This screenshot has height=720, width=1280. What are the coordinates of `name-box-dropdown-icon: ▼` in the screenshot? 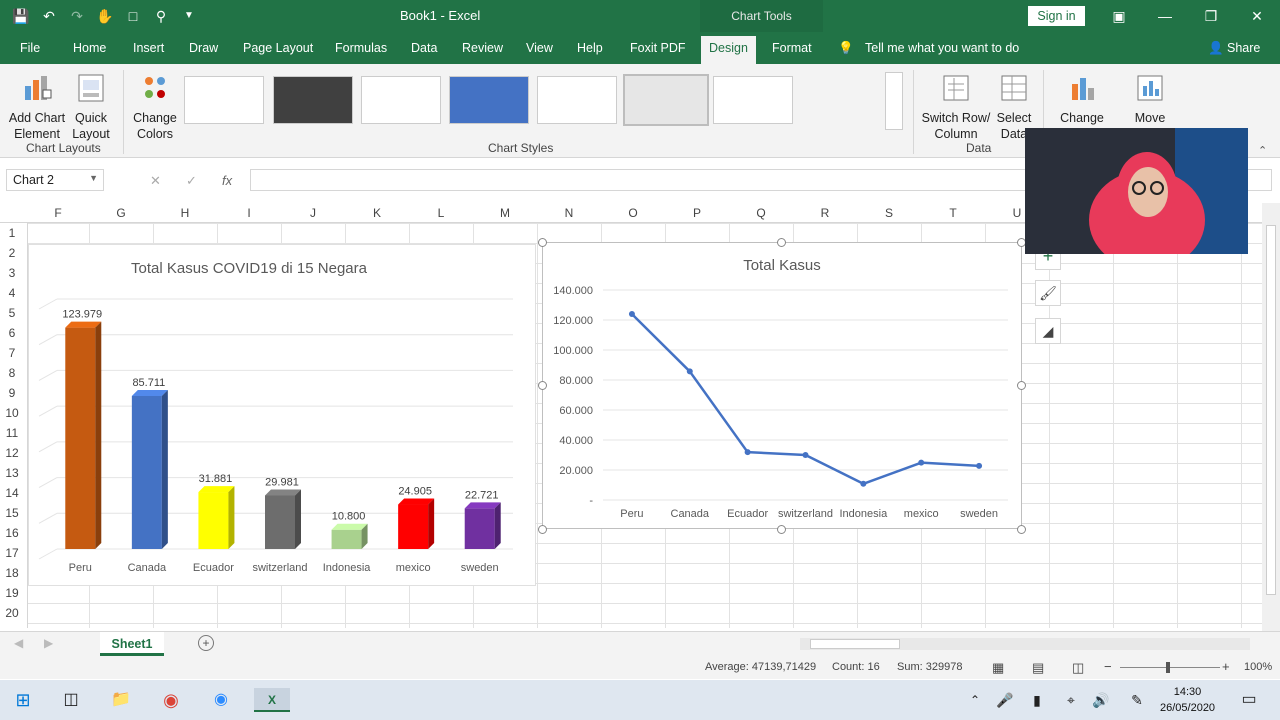 It's located at (93, 178).